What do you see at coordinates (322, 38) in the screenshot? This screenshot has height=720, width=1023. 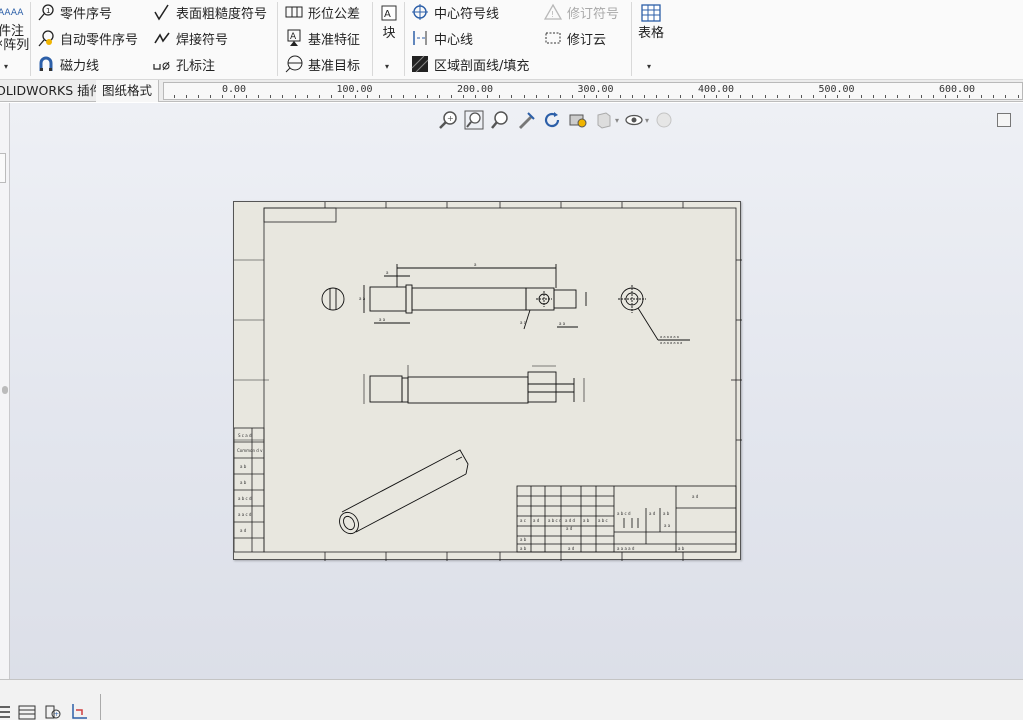 I see `datum-feature-button: A 基准特征` at bounding box center [322, 38].